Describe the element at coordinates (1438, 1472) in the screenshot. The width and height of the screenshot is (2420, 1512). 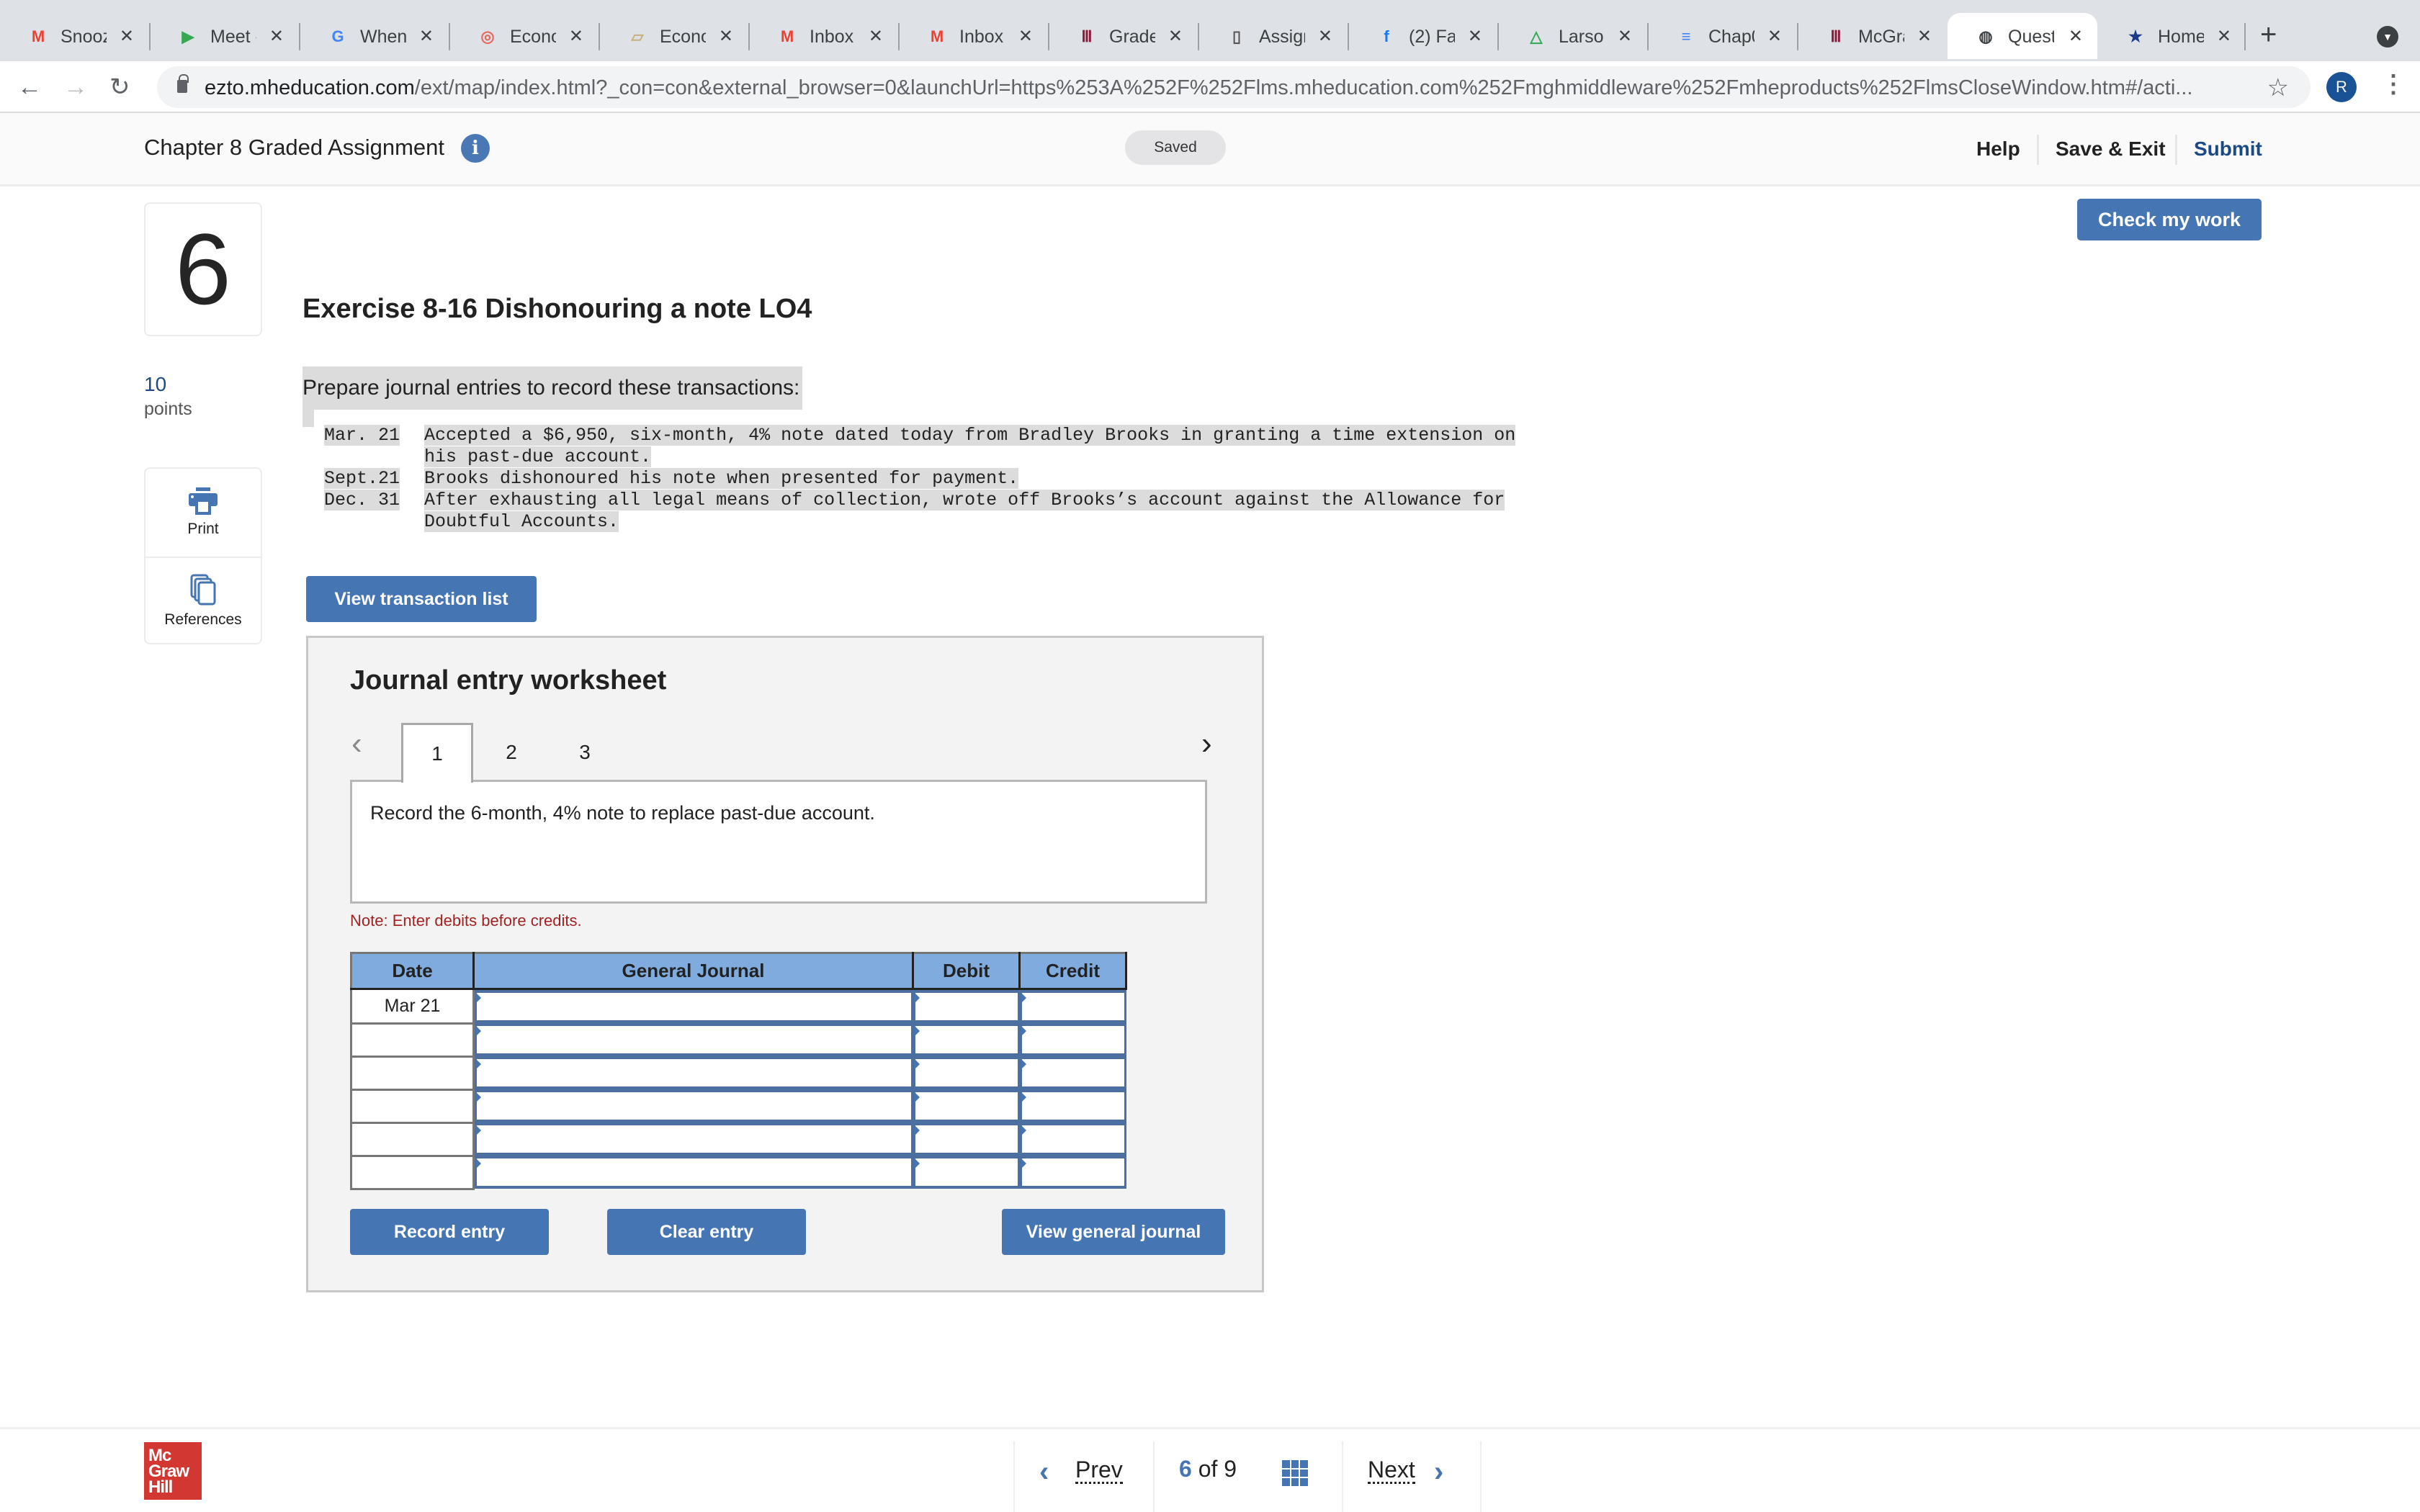
I see `next-chevron-icon: ›` at that location.